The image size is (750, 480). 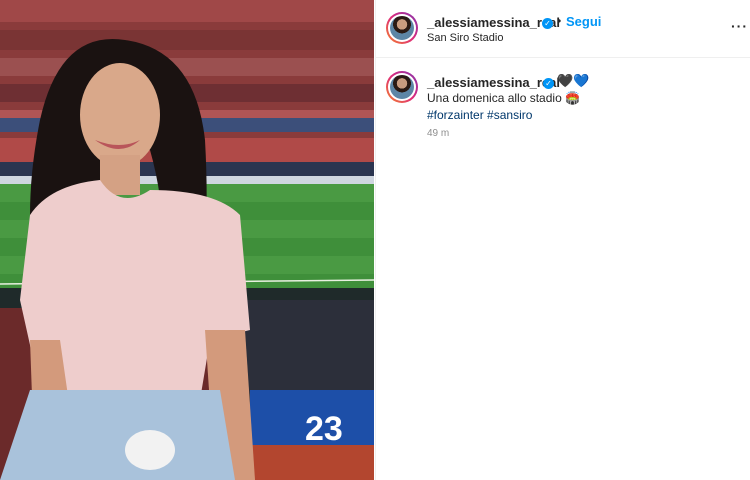 What do you see at coordinates (739, 26) in the screenshot?
I see `more-options-icon: ···` at bounding box center [739, 26].